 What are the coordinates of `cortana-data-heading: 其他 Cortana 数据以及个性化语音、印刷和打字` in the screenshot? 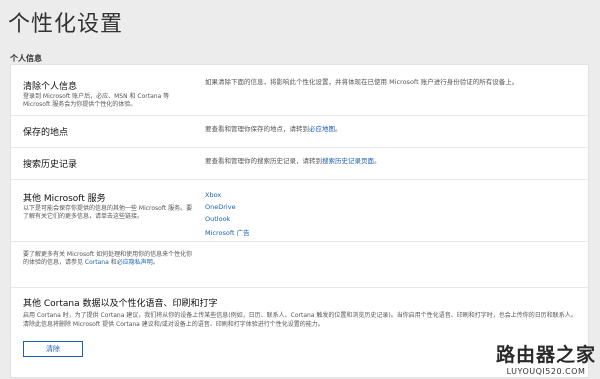 It's located at (120, 304).